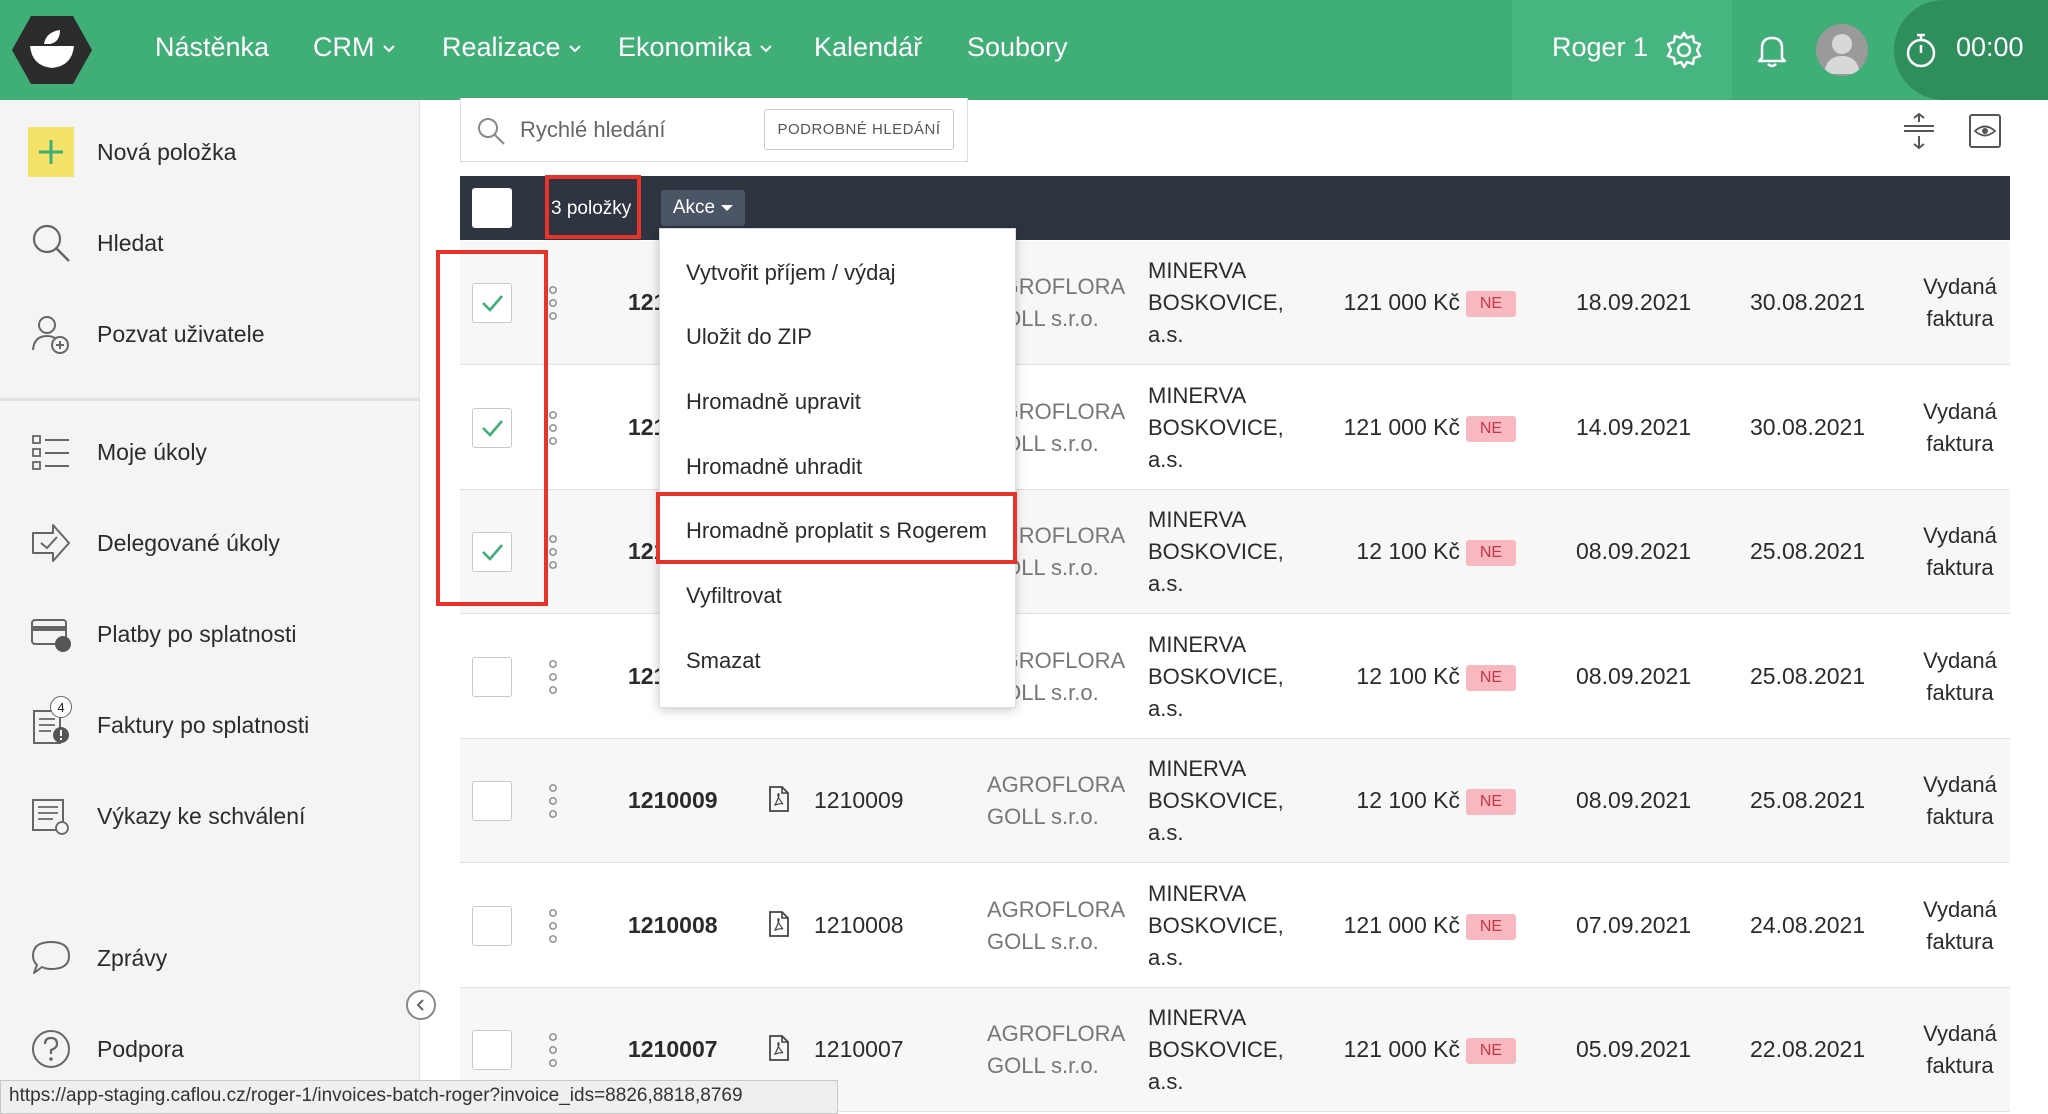 This screenshot has width=2048, height=1114. What do you see at coordinates (212, 47) in the screenshot?
I see `nav-nastenka: Nástěnka` at bounding box center [212, 47].